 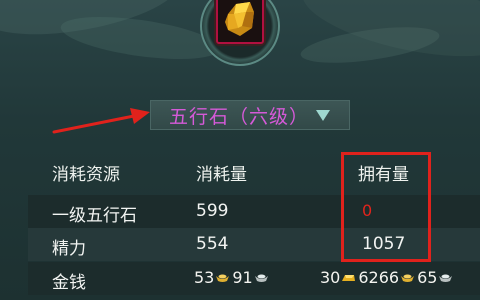 I want to click on owned-amount-a: 30, so click(x=330, y=277).